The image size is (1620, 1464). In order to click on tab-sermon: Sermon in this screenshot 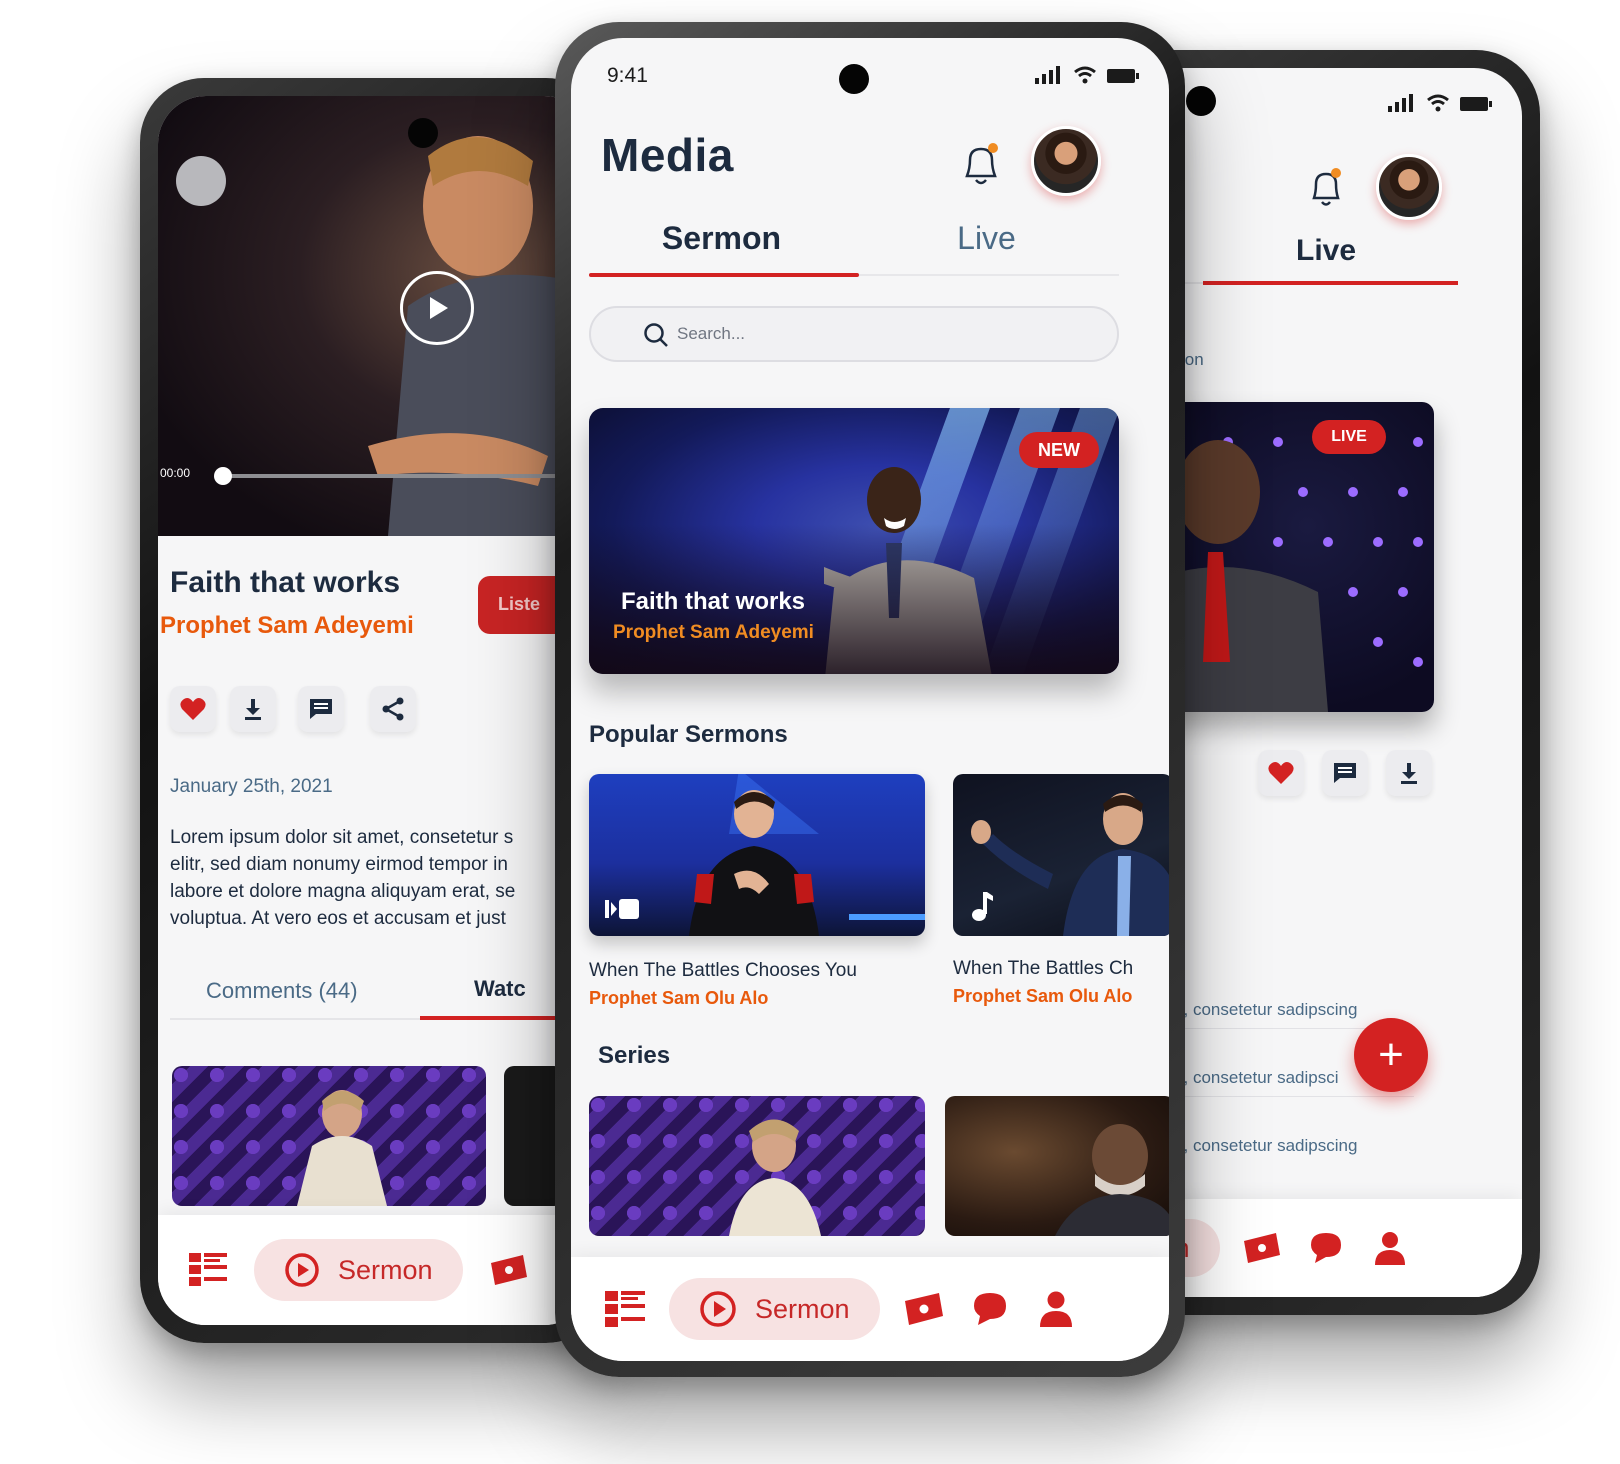, I will do `click(721, 245)`.